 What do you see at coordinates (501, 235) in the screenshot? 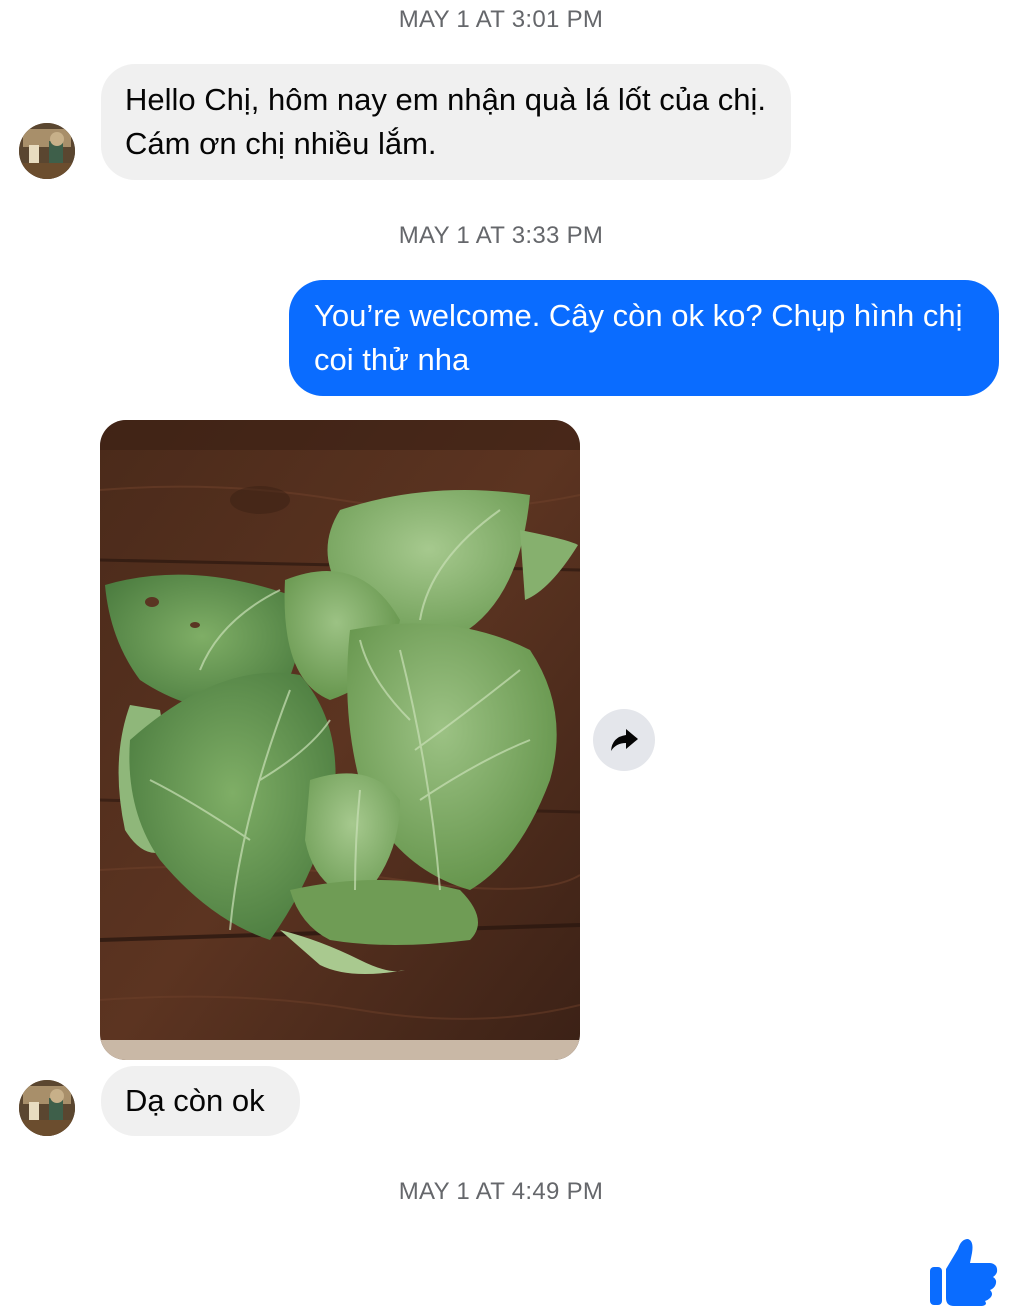
I see `timestamp: MAY 1 AT 3:33 PM` at bounding box center [501, 235].